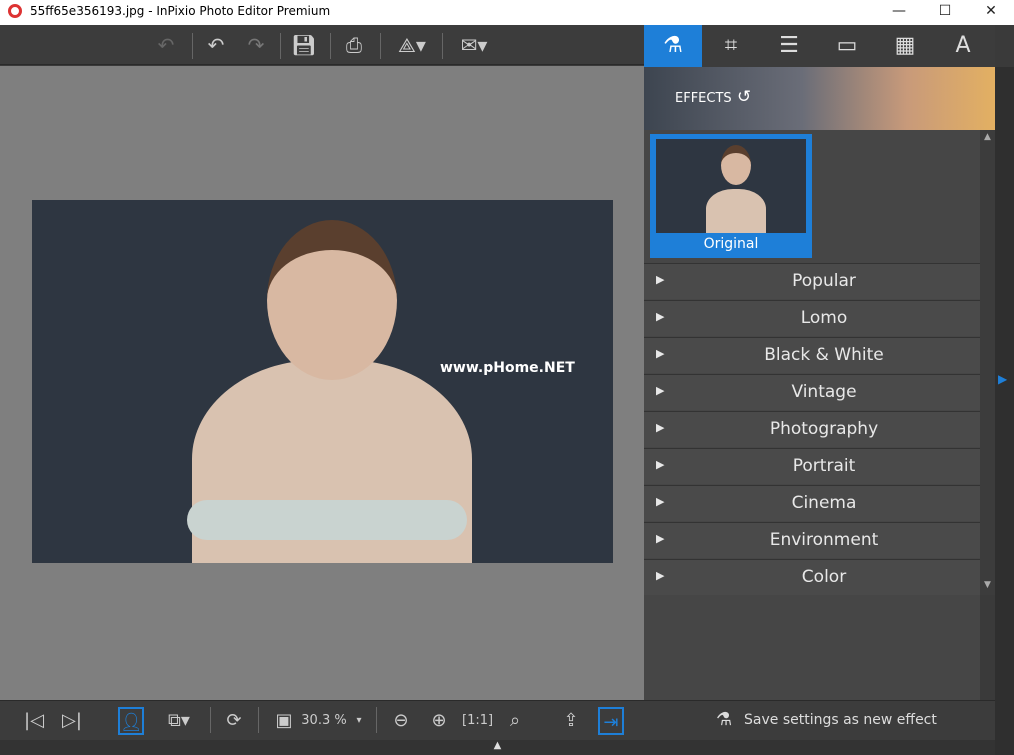  I want to click on category-lomo: ▶ Lomo, so click(812, 318).